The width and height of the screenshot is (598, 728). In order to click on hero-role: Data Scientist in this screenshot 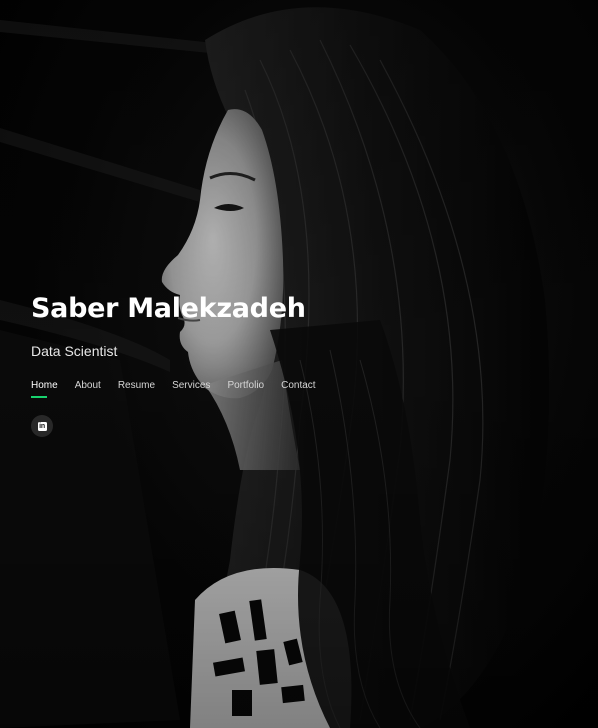, I will do `click(74, 351)`.